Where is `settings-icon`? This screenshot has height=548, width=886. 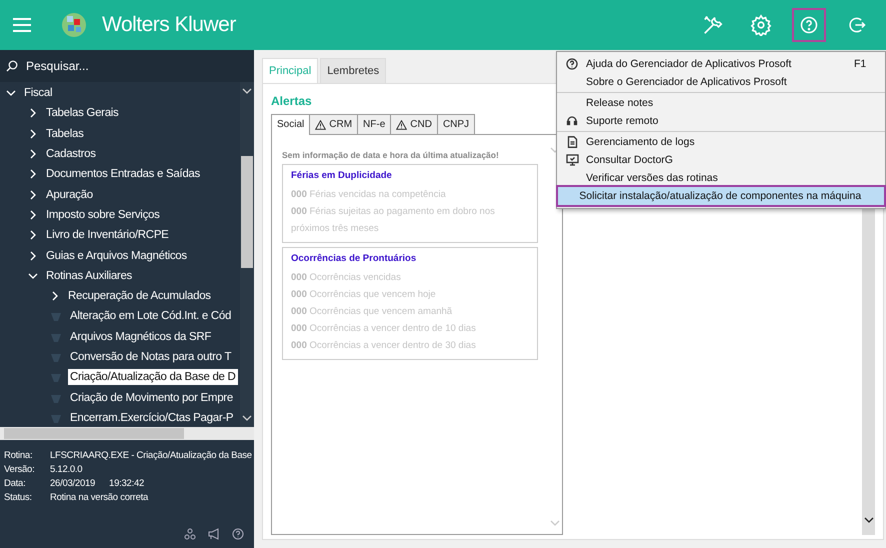 settings-icon is located at coordinates (761, 25).